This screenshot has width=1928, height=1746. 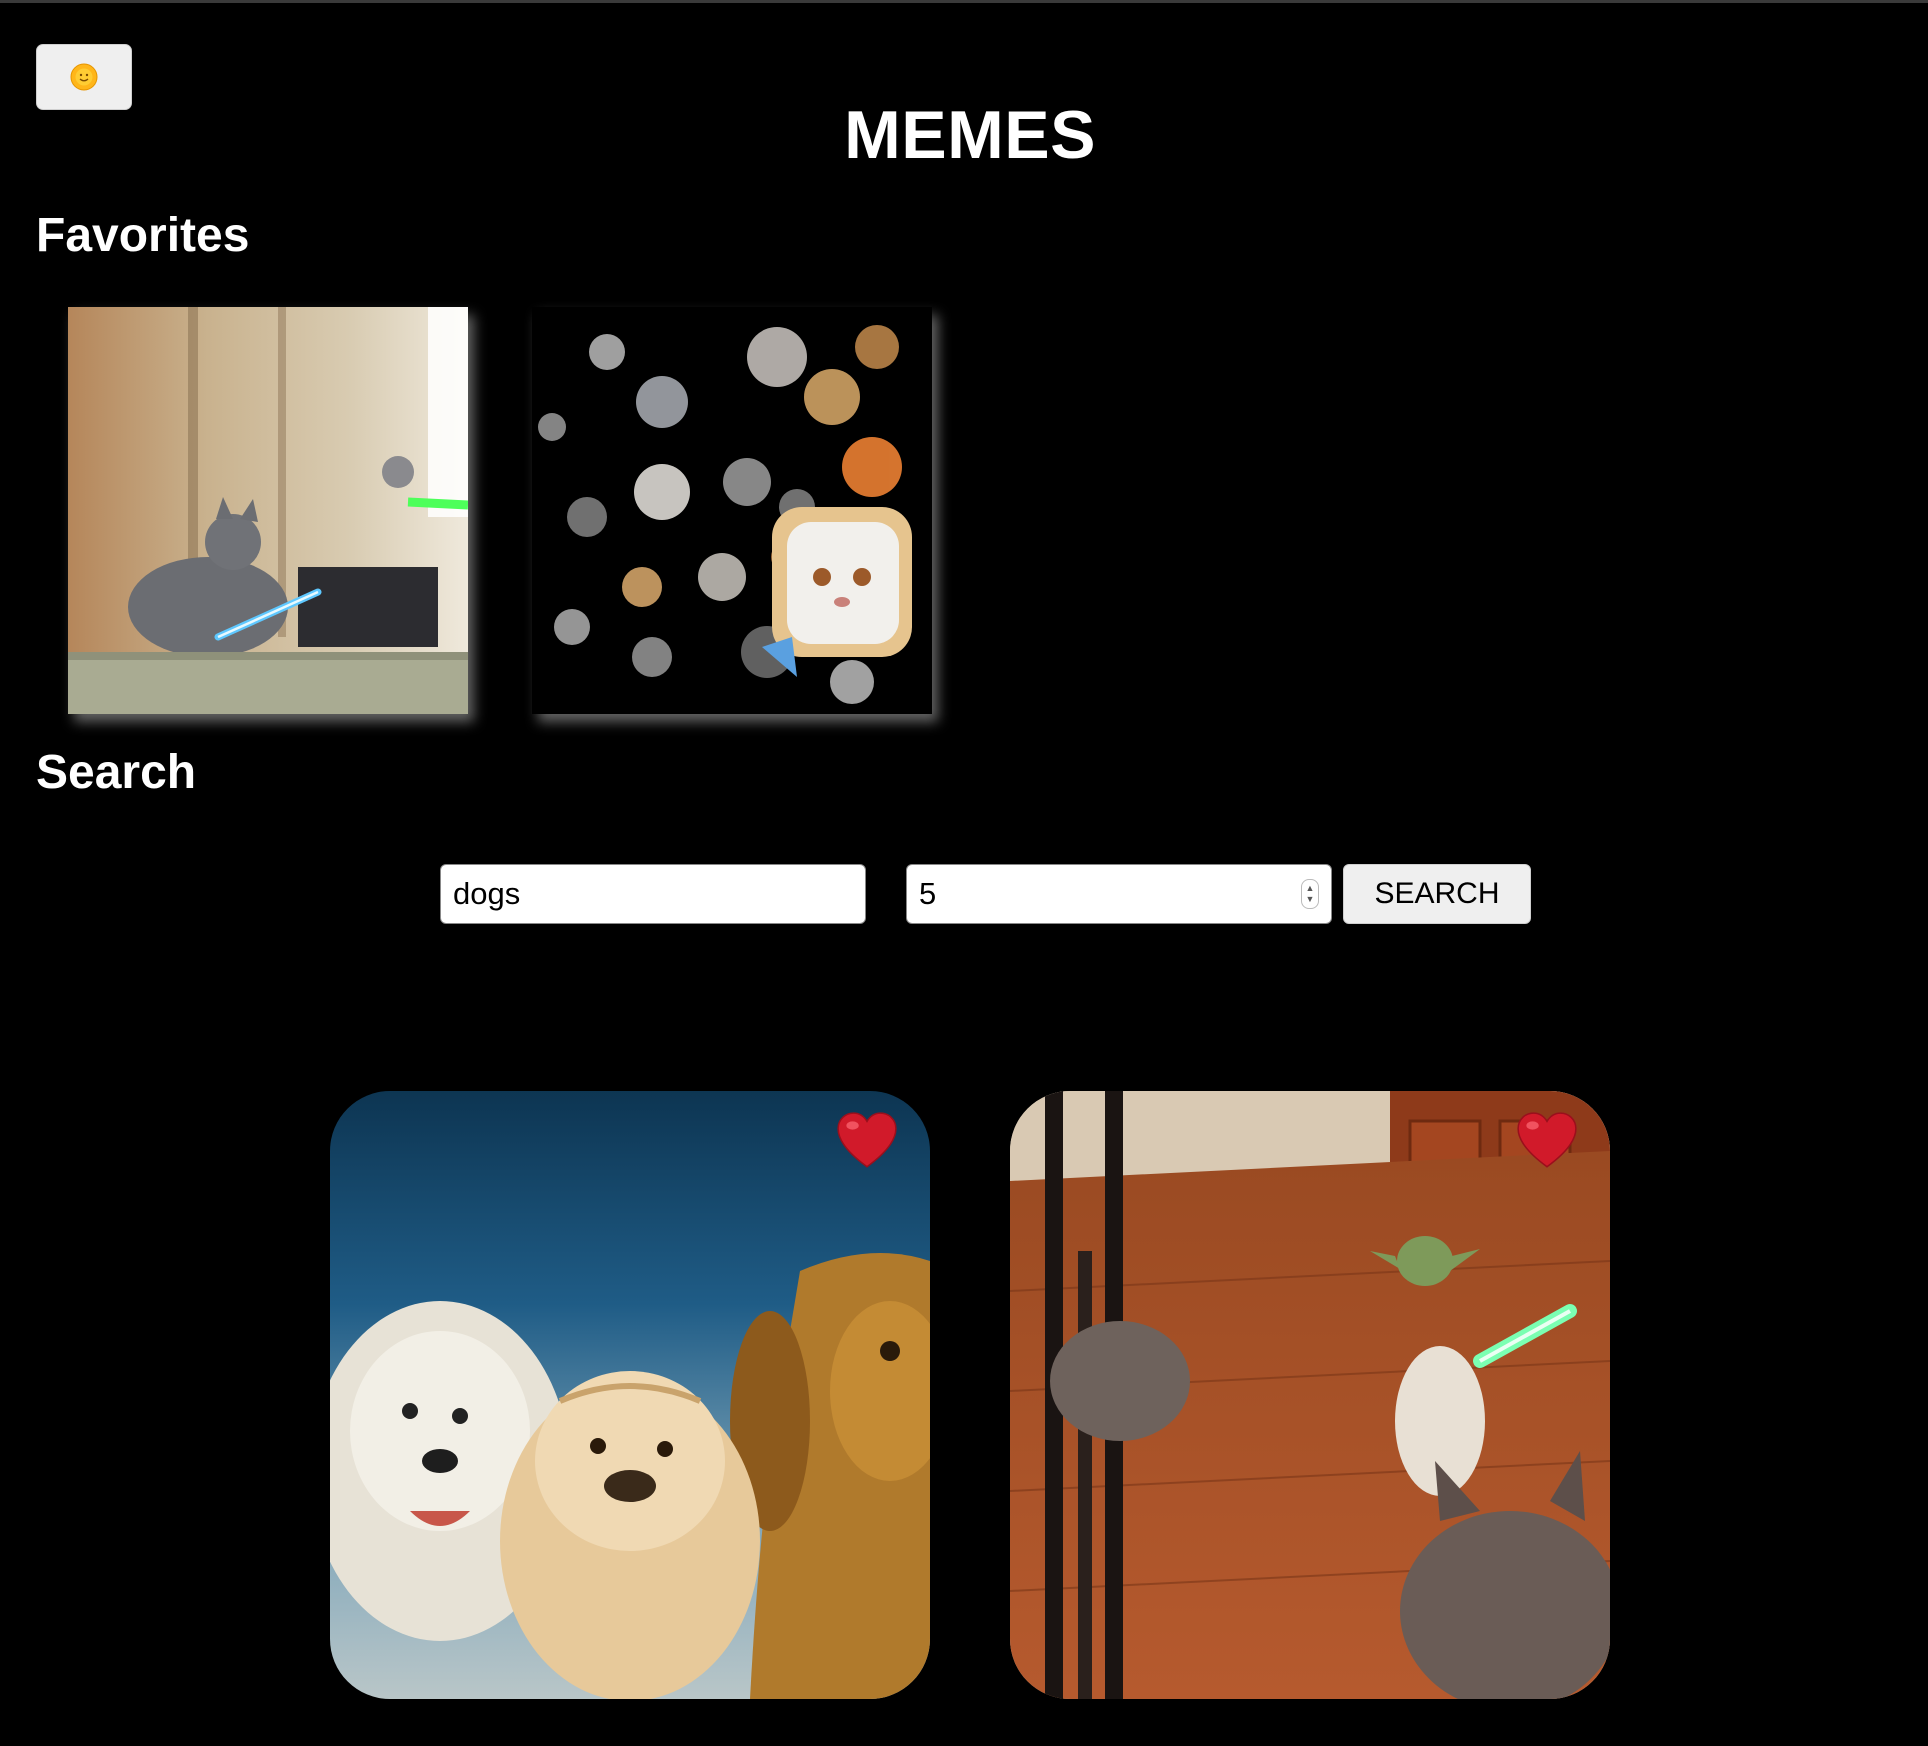 I want to click on sun-emoji-icon, so click(x=84, y=77).